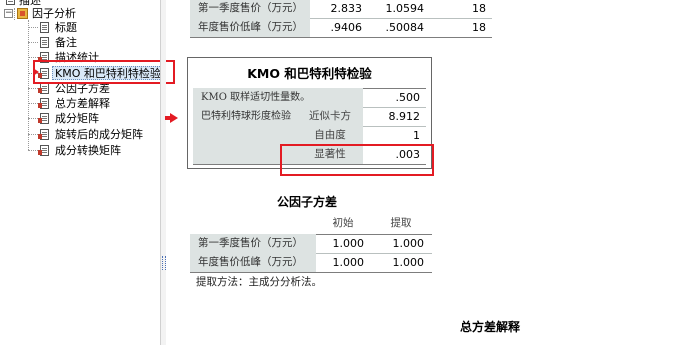 The height and width of the screenshot is (345, 680). I want to click on sd-value: 1.0594, so click(405, 8).